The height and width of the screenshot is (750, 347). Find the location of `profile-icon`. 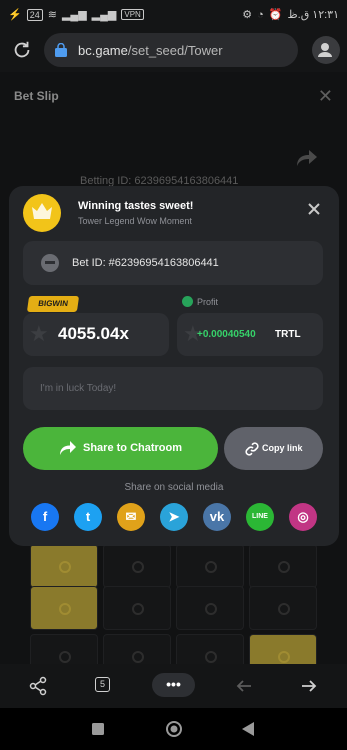

profile-icon is located at coordinates (326, 50).